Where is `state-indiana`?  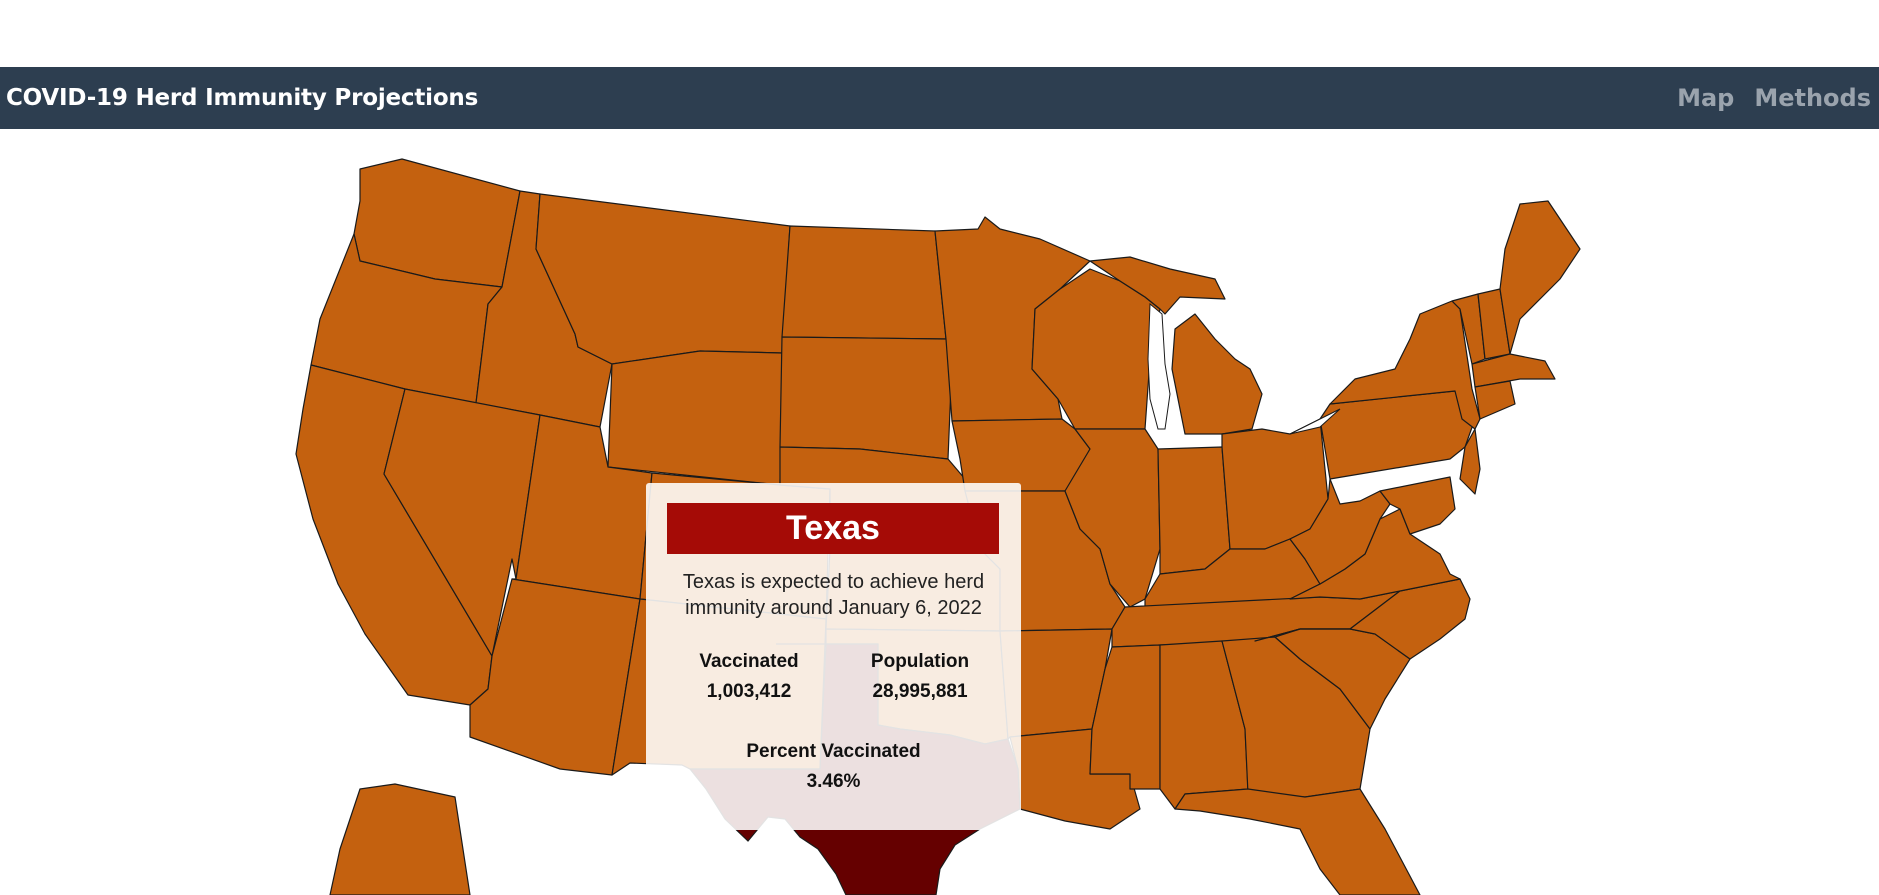 state-indiana is located at coordinates (1194, 510).